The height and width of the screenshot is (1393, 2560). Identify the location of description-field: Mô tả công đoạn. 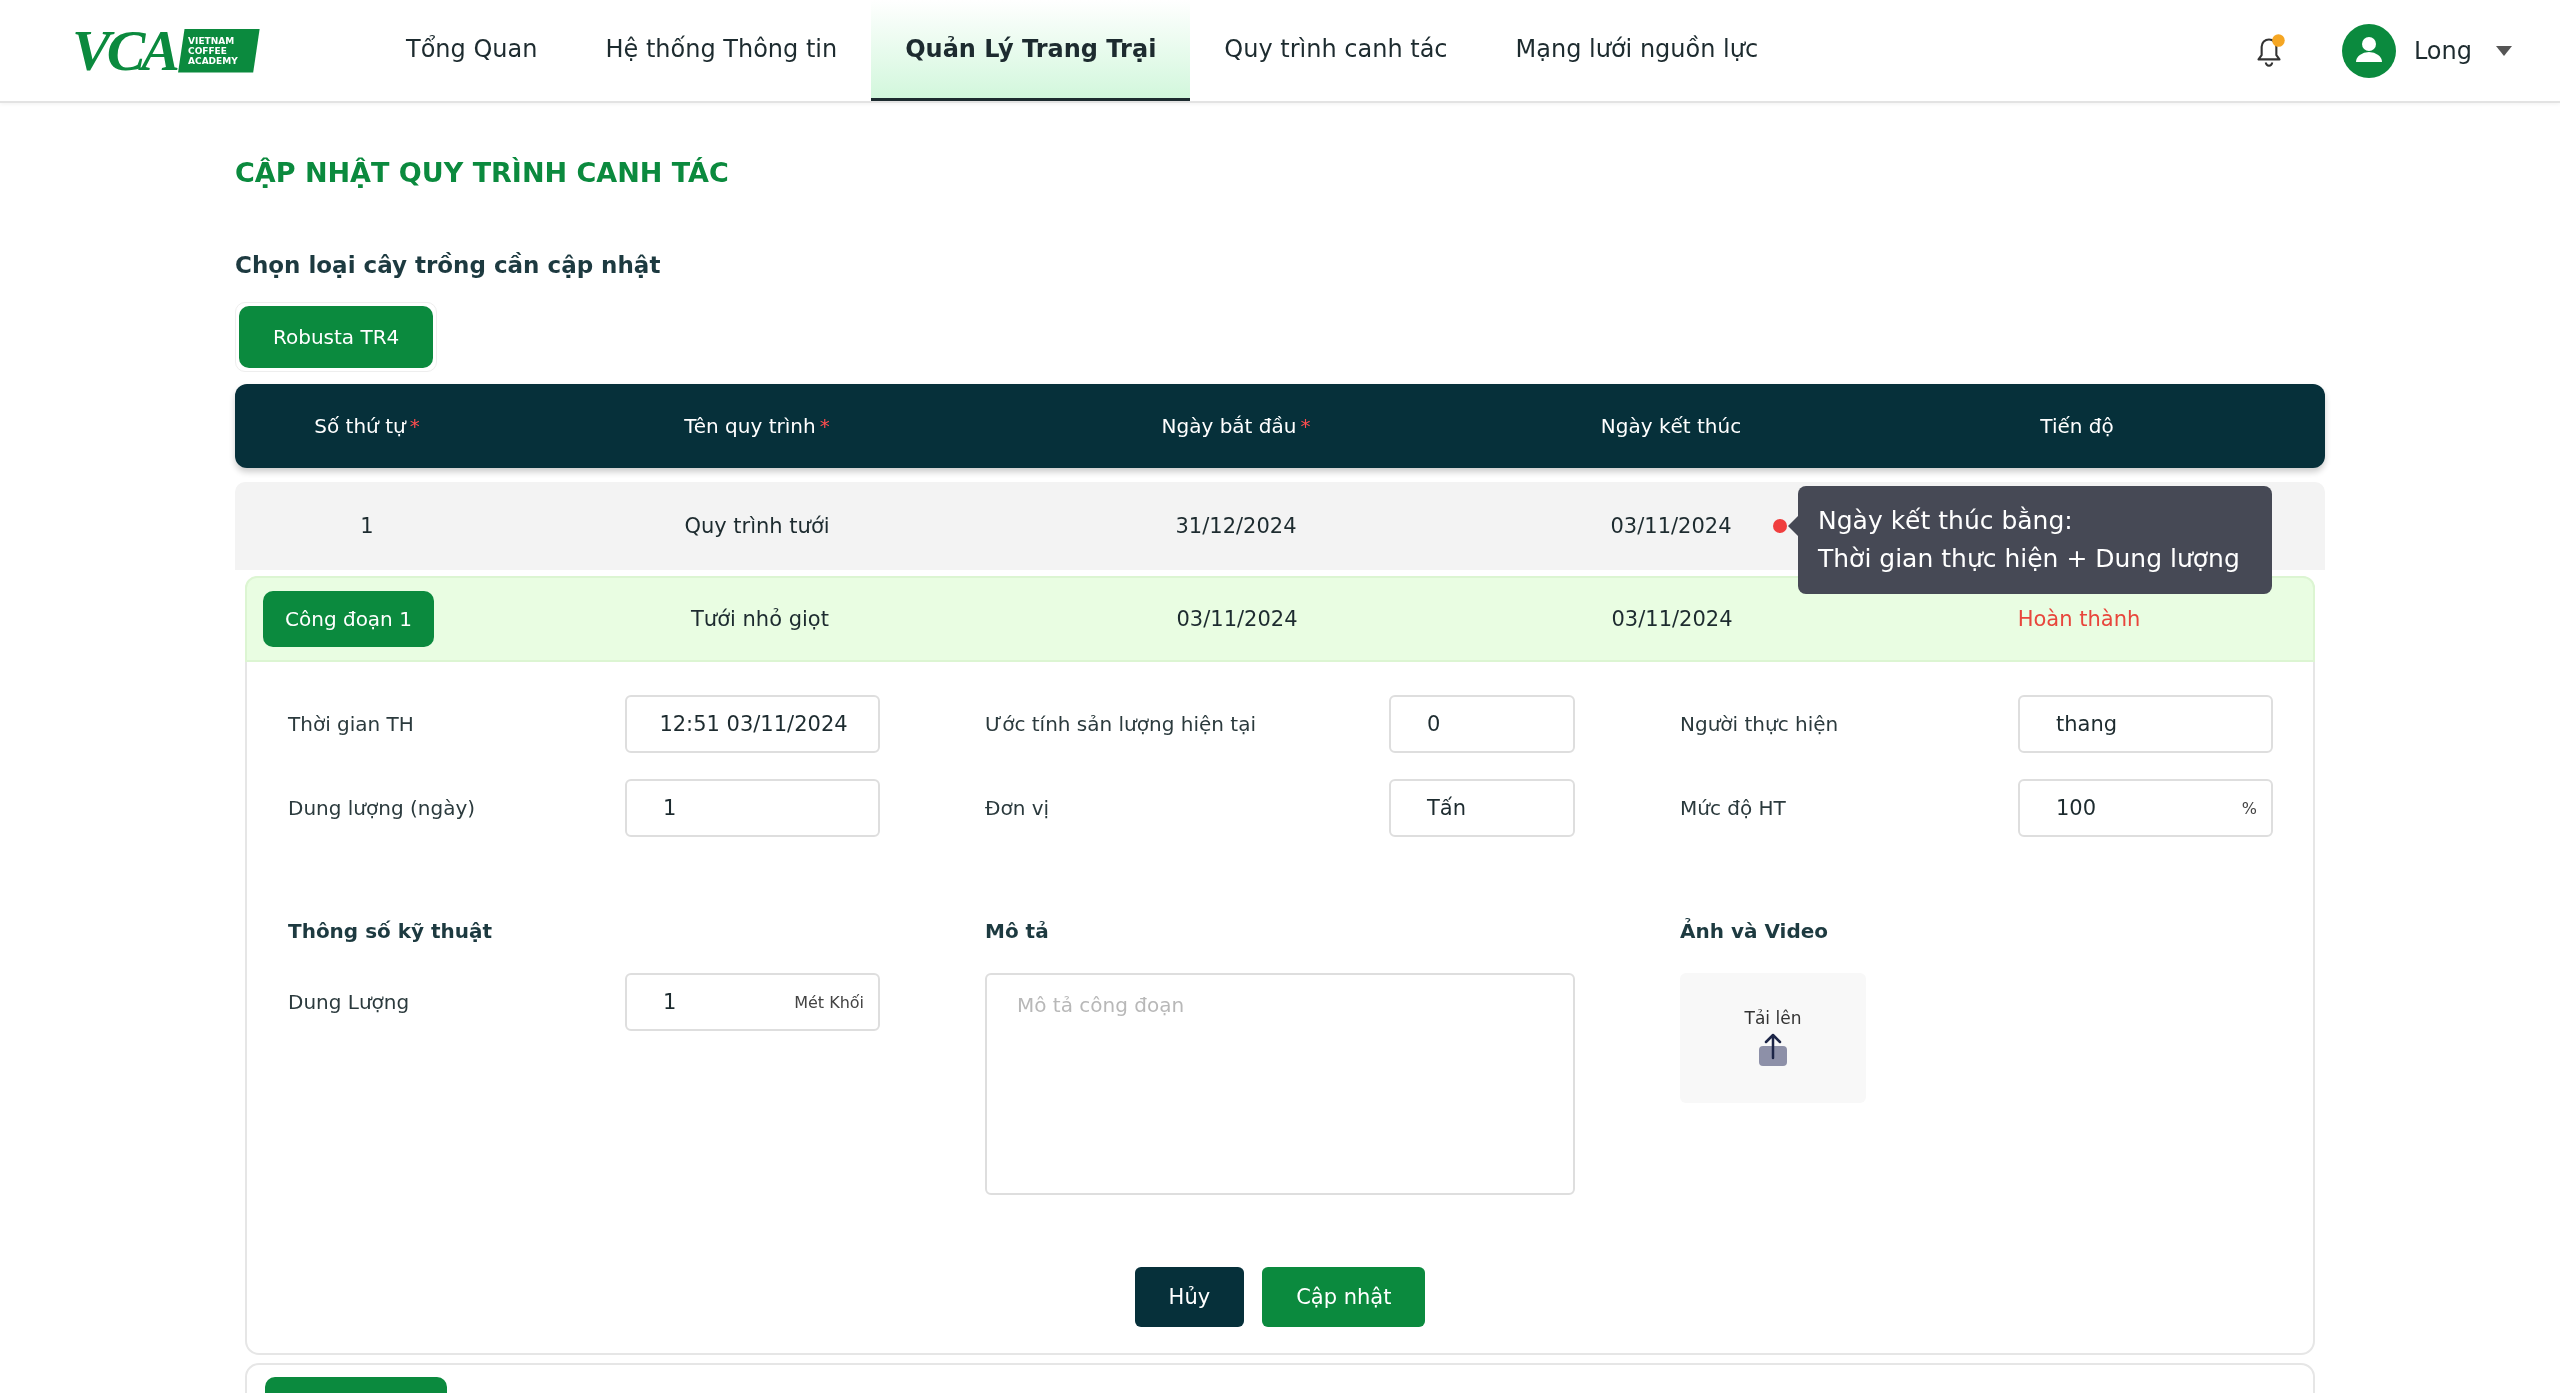
(1280, 1084).